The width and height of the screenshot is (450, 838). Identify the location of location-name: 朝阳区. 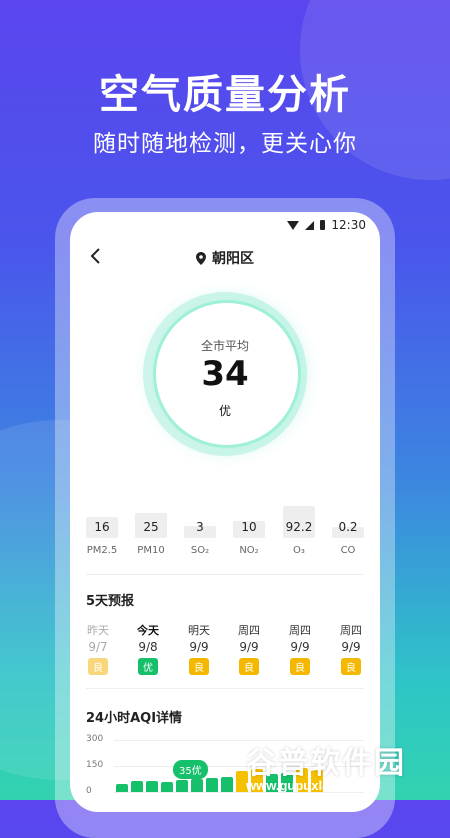
(233, 259).